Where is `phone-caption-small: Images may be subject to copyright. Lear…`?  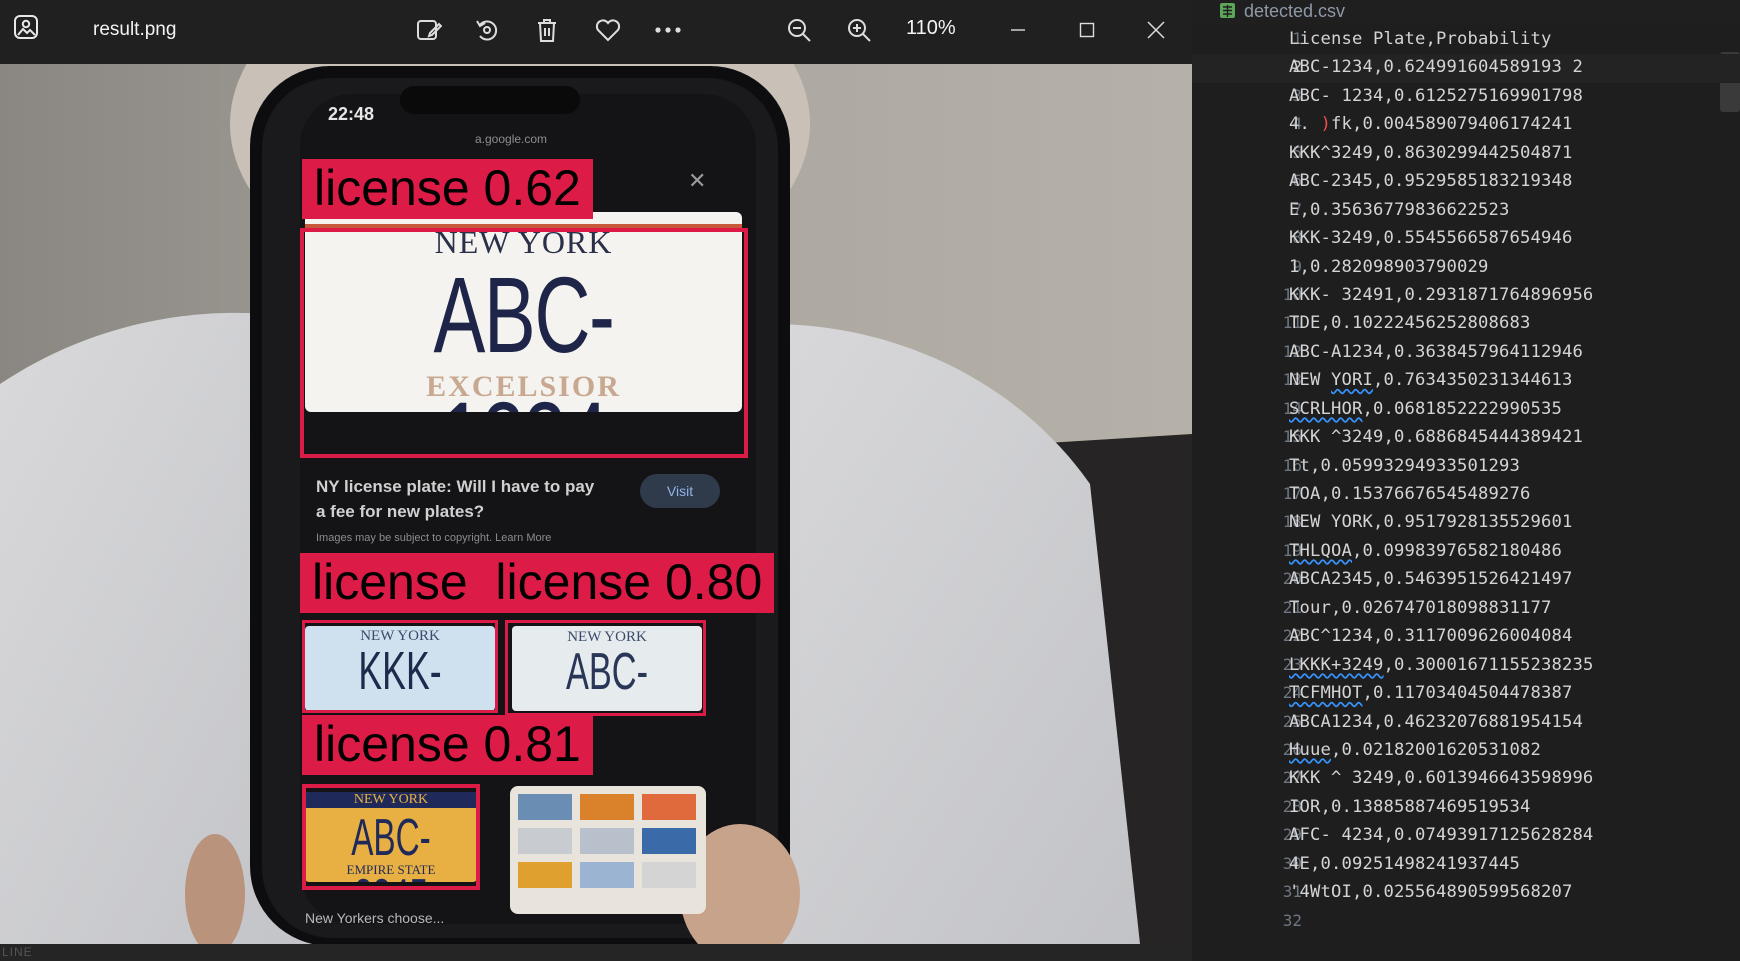
phone-caption-small: Images may be subject to copyright. Lear… is located at coordinates (434, 538).